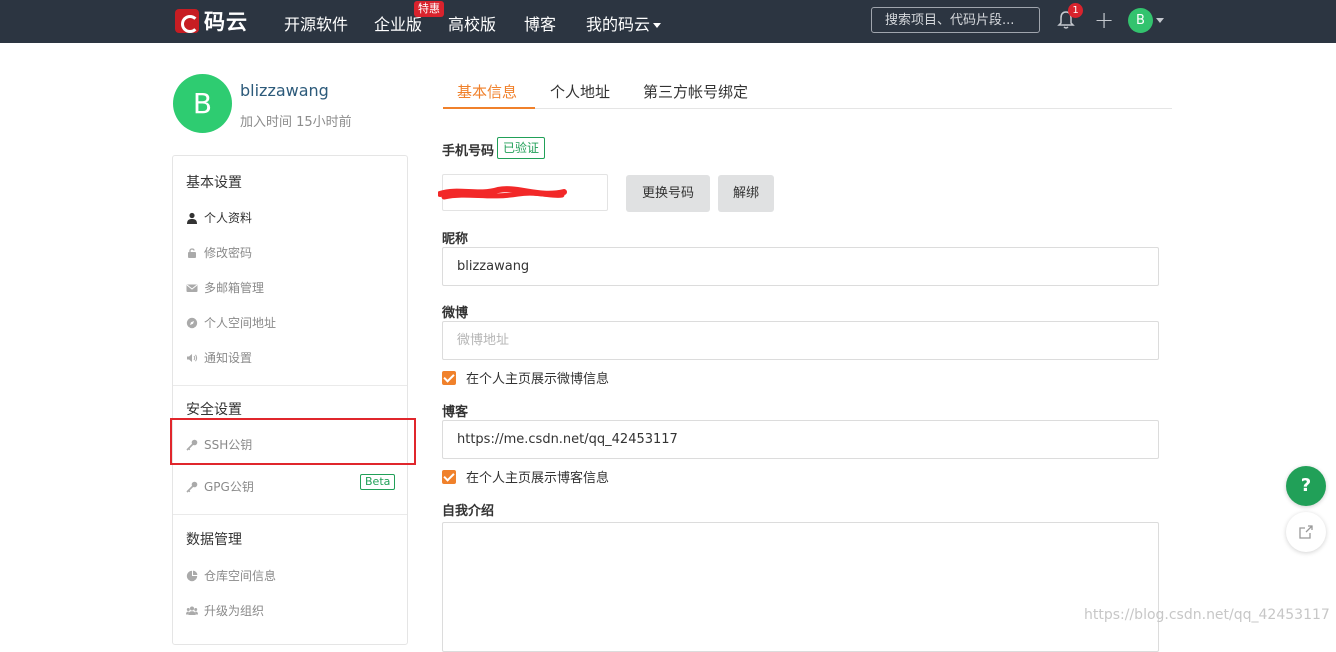 The width and height of the screenshot is (1336, 652). I want to click on tab-basic-info: 基本信息, so click(487, 91).